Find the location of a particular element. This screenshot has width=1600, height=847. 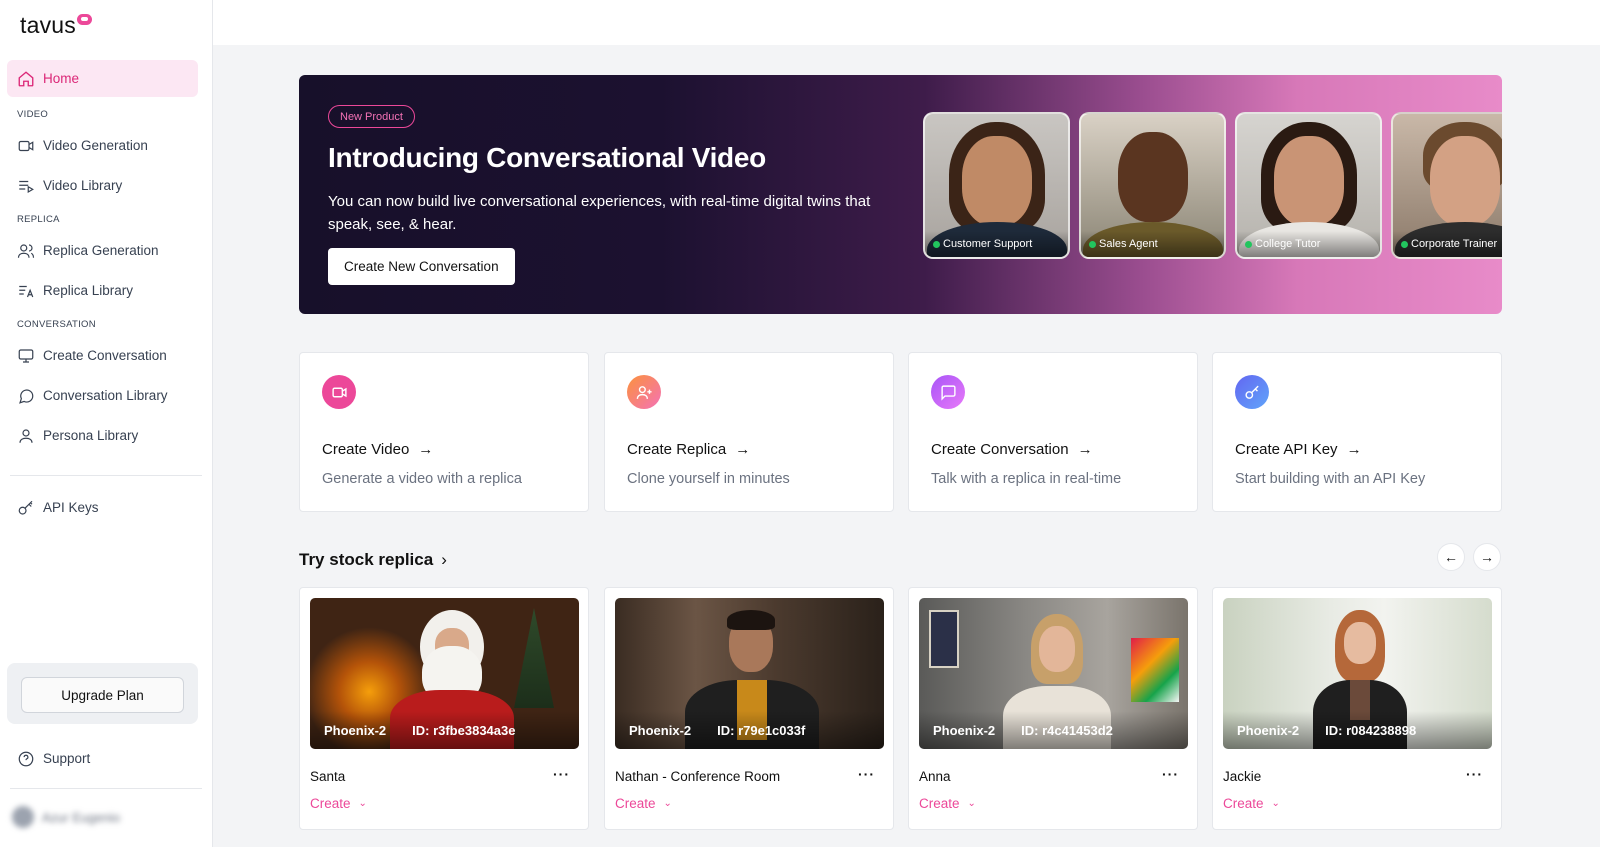

persona-card-customer-support: Customer Support is located at coordinates (996, 185).